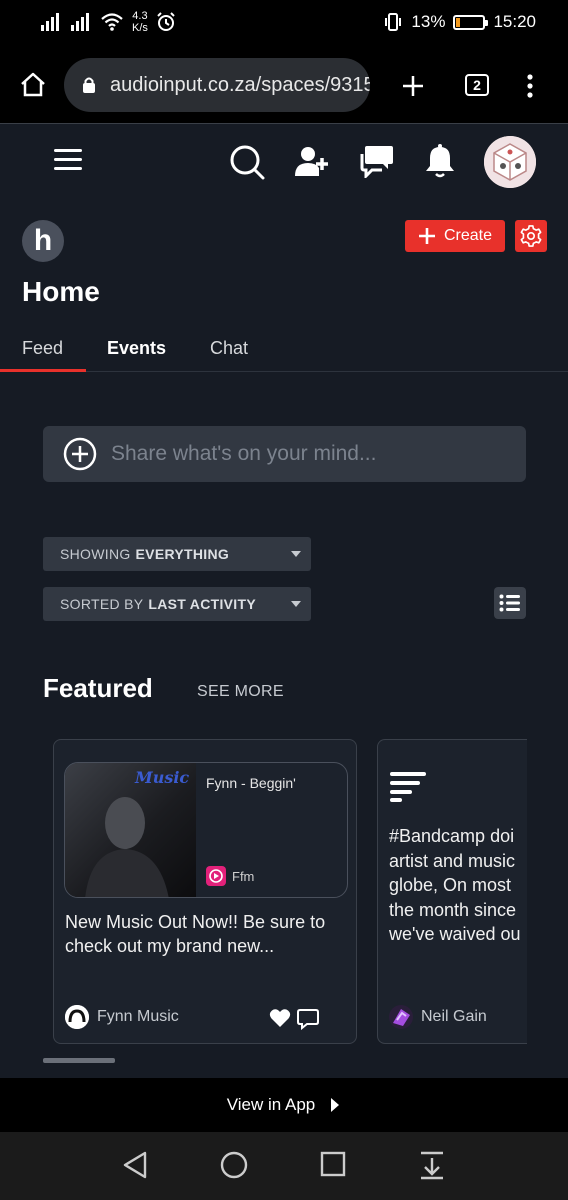 This screenshot has width=568, height=1200. What do you see at coordinates (140, 28) in the screenshot?
I see `network-speed-unit: K/s` at bounding box center [140, 28].